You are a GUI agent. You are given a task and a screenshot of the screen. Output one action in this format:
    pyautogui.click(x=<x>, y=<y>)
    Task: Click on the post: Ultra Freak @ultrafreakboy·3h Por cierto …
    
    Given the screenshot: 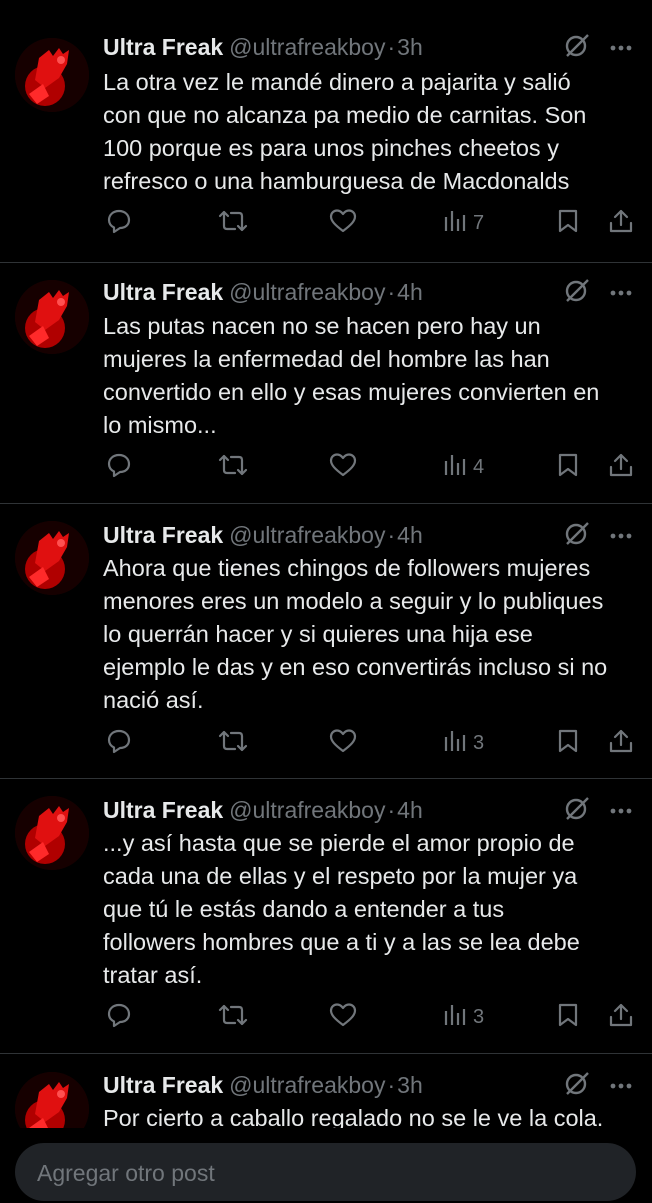 What is the action you would take?
    pyautogui.click(x=326, y=1091)
    